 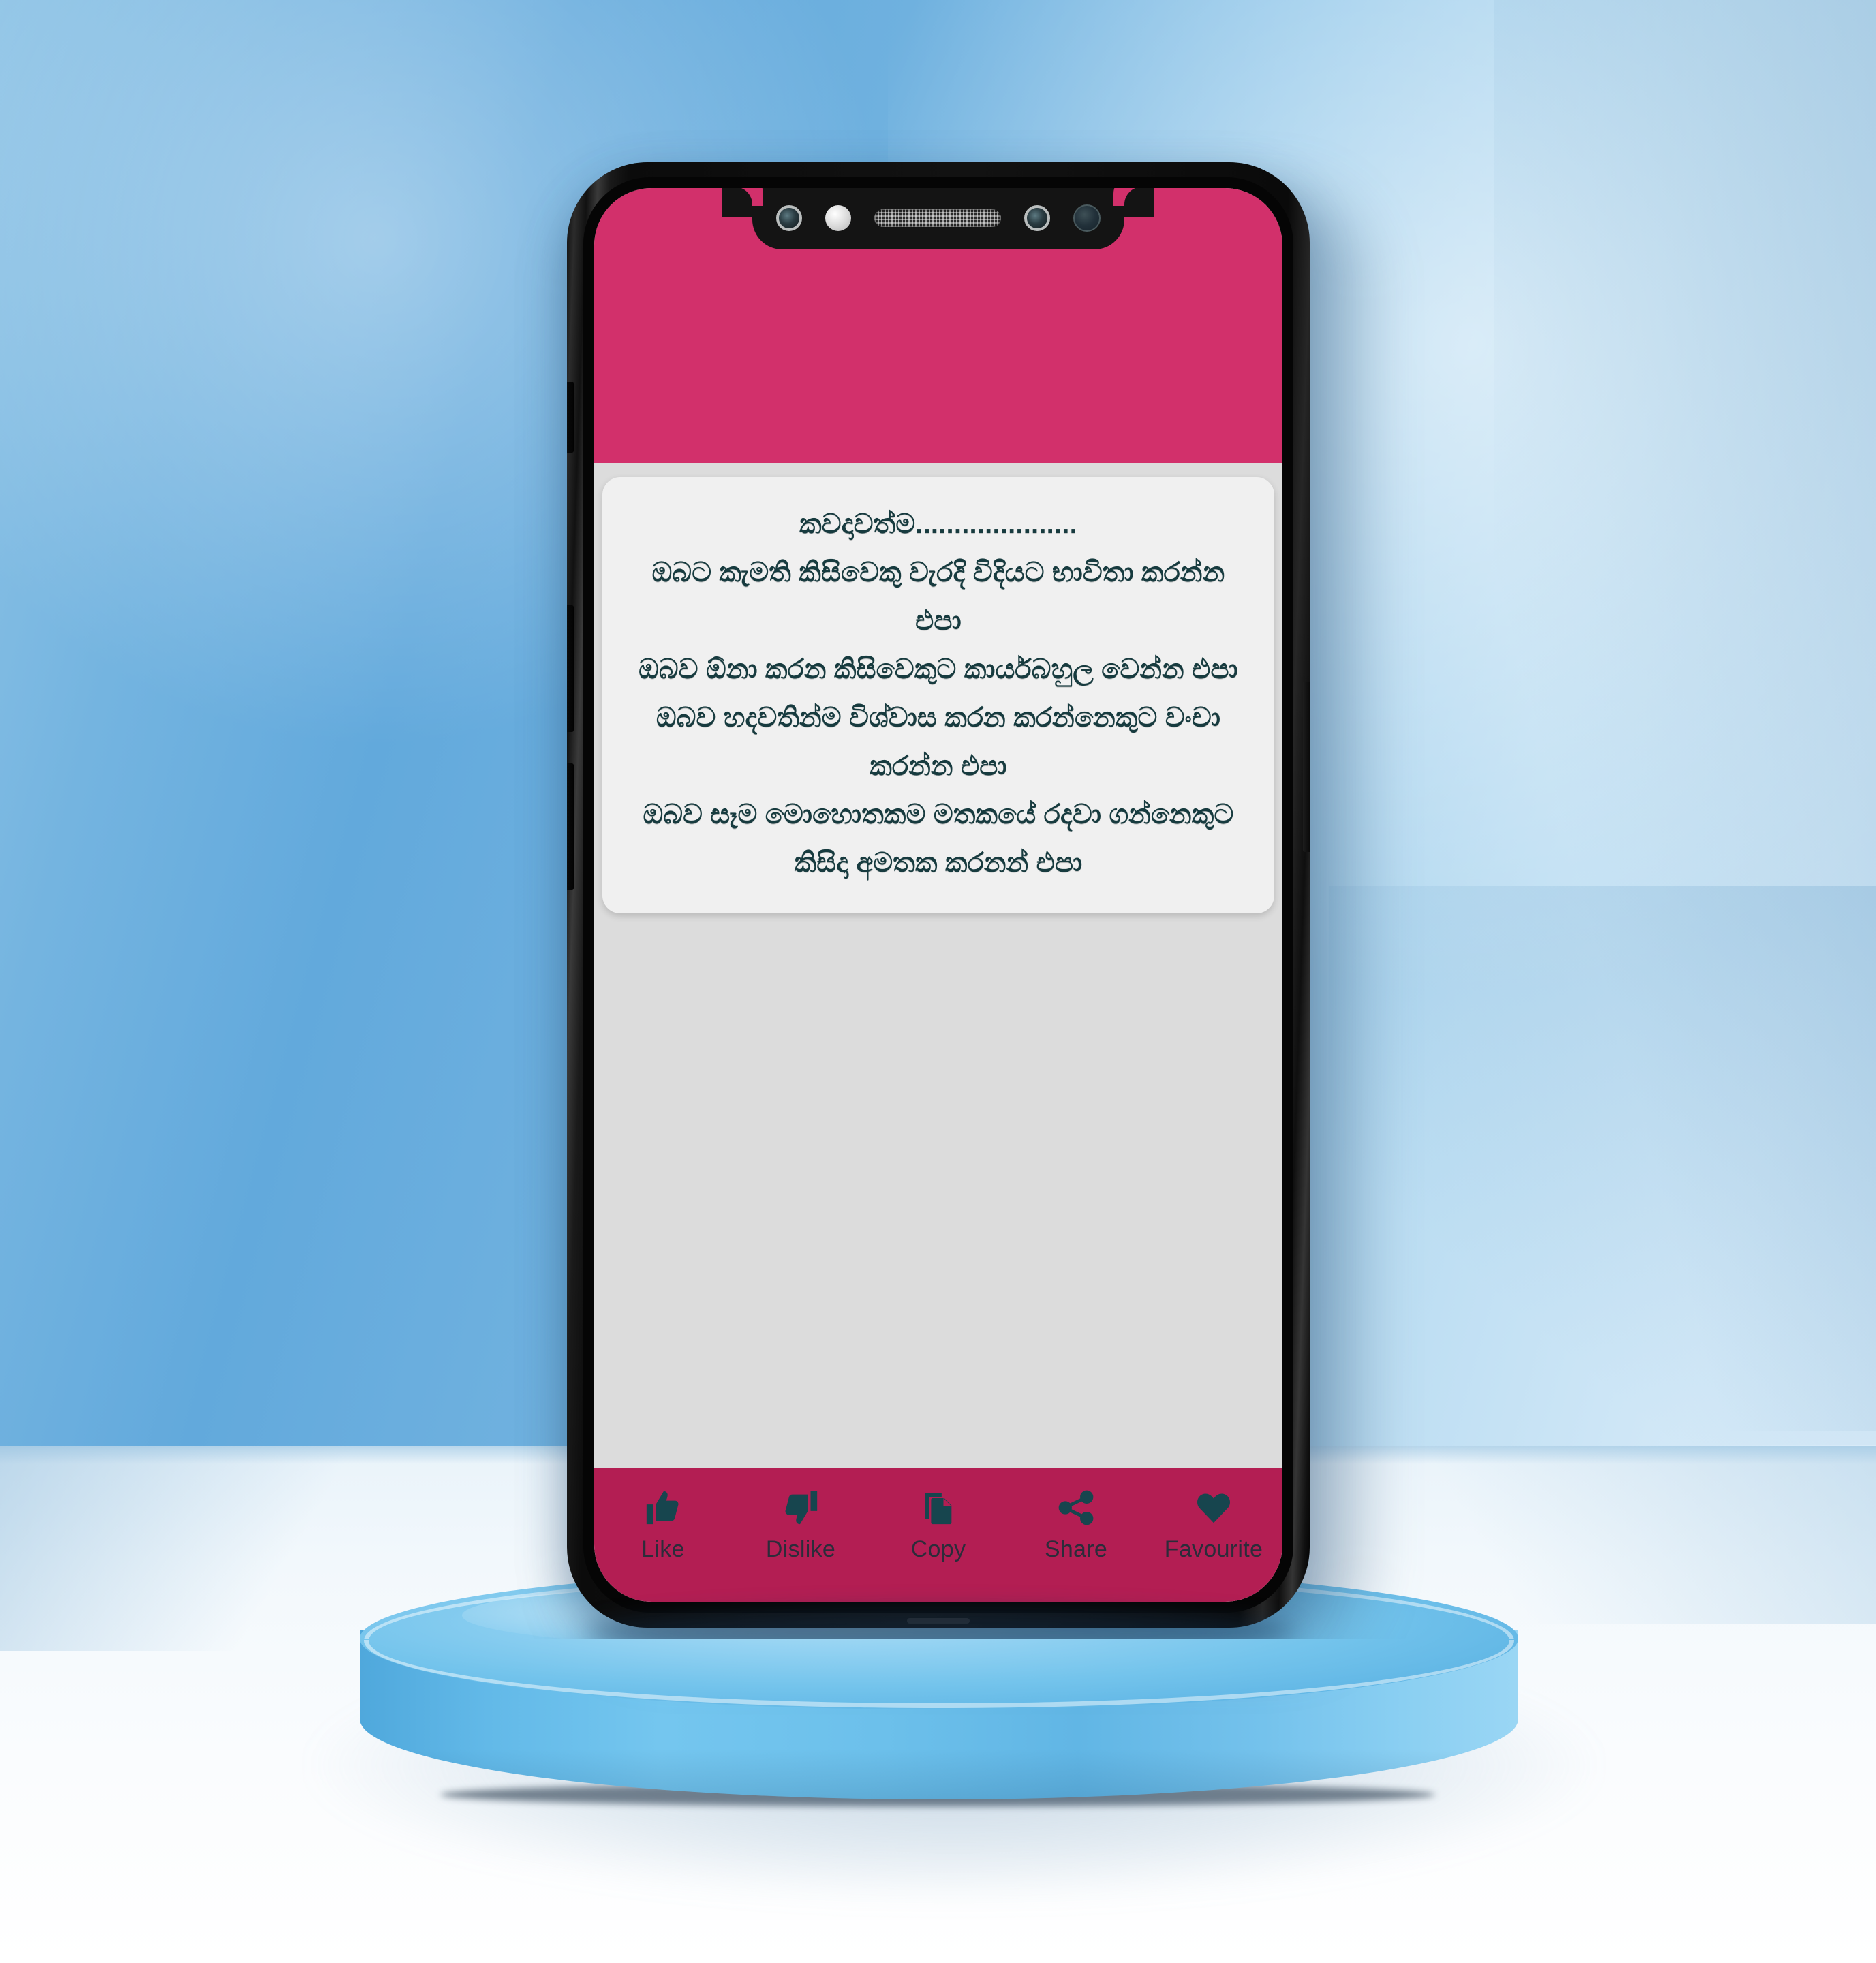 I want to click on like-button: Like, so click(x=663, y=1524).